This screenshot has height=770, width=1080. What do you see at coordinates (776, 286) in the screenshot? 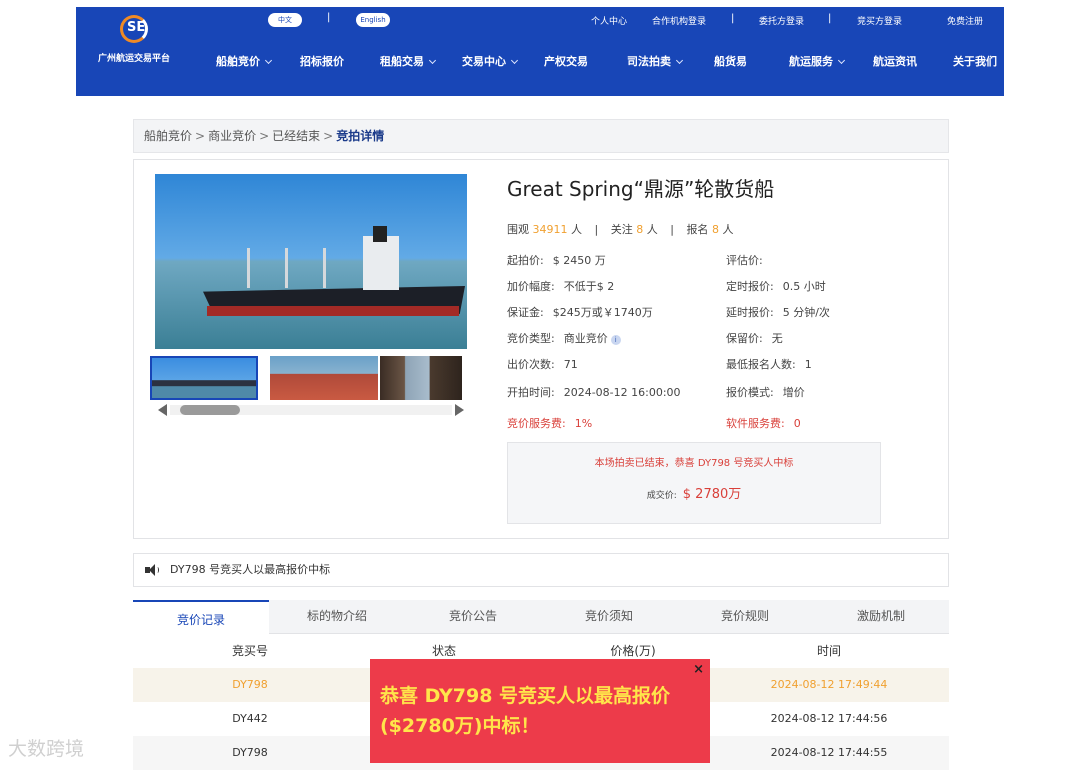
I see `field-timed-quote: 定时报价: 0.5 小时` at bounding box center [776, 286].